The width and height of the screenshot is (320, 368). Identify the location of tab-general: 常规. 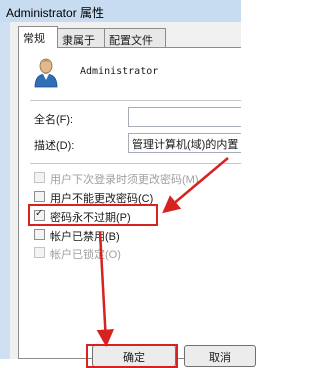
(38, 37).